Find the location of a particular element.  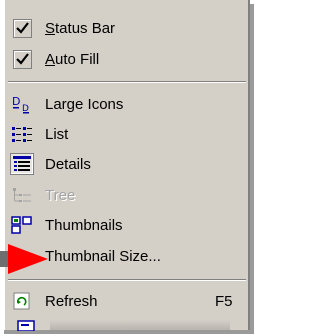

menu-item-large-icons: D D Large Icons is located at coordinates (127, 104).